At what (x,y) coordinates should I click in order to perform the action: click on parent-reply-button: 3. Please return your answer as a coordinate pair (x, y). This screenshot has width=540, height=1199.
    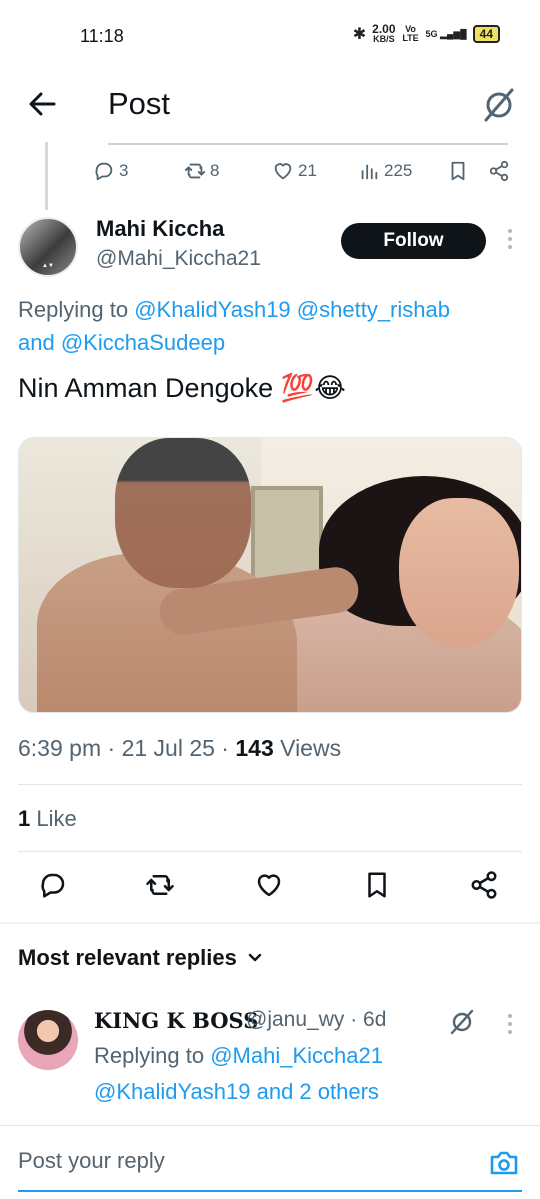
    Looking at the image, I should click on (110, 171).